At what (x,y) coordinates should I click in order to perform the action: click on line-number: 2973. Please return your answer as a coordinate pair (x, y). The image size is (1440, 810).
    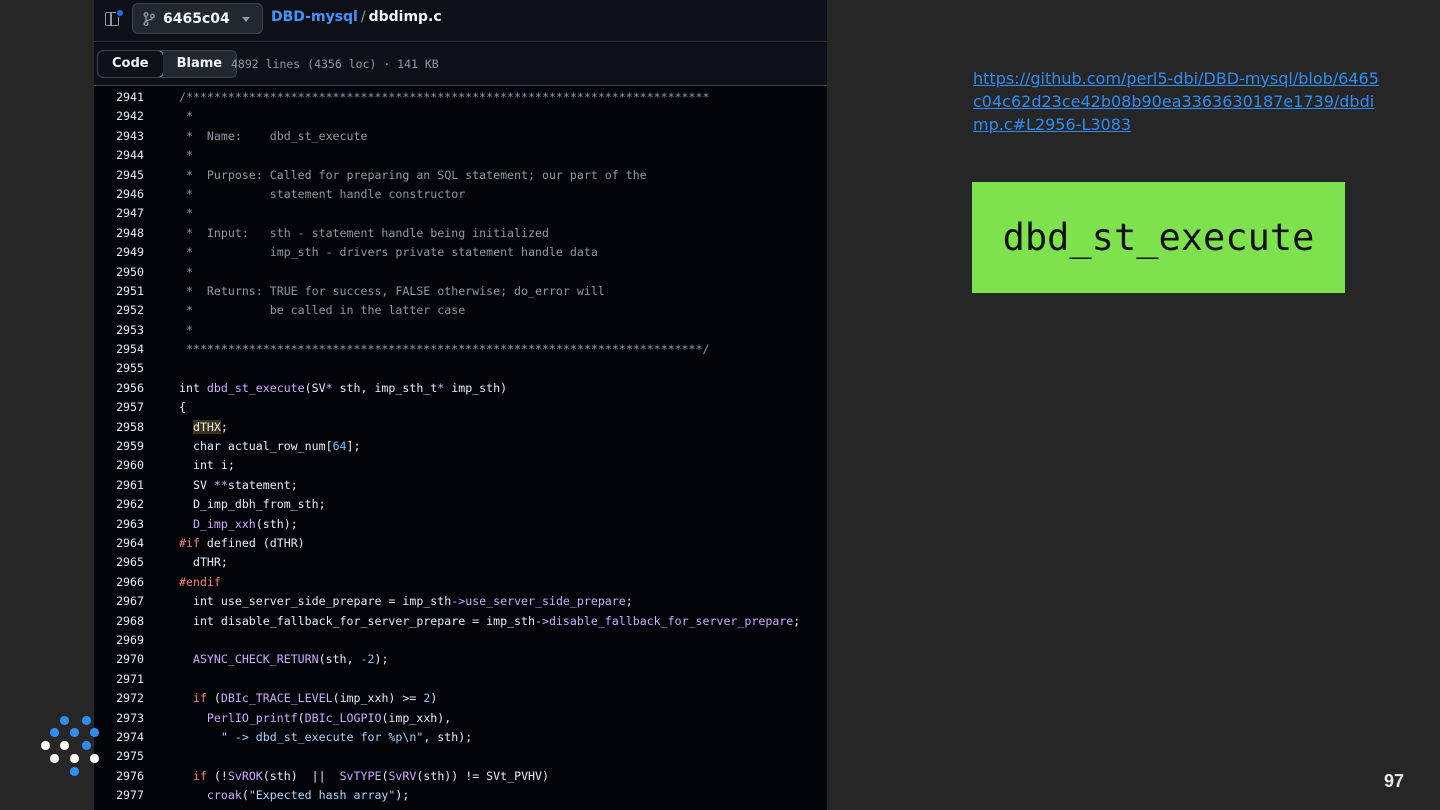
    Looking at the image, I should click on (119, 718).